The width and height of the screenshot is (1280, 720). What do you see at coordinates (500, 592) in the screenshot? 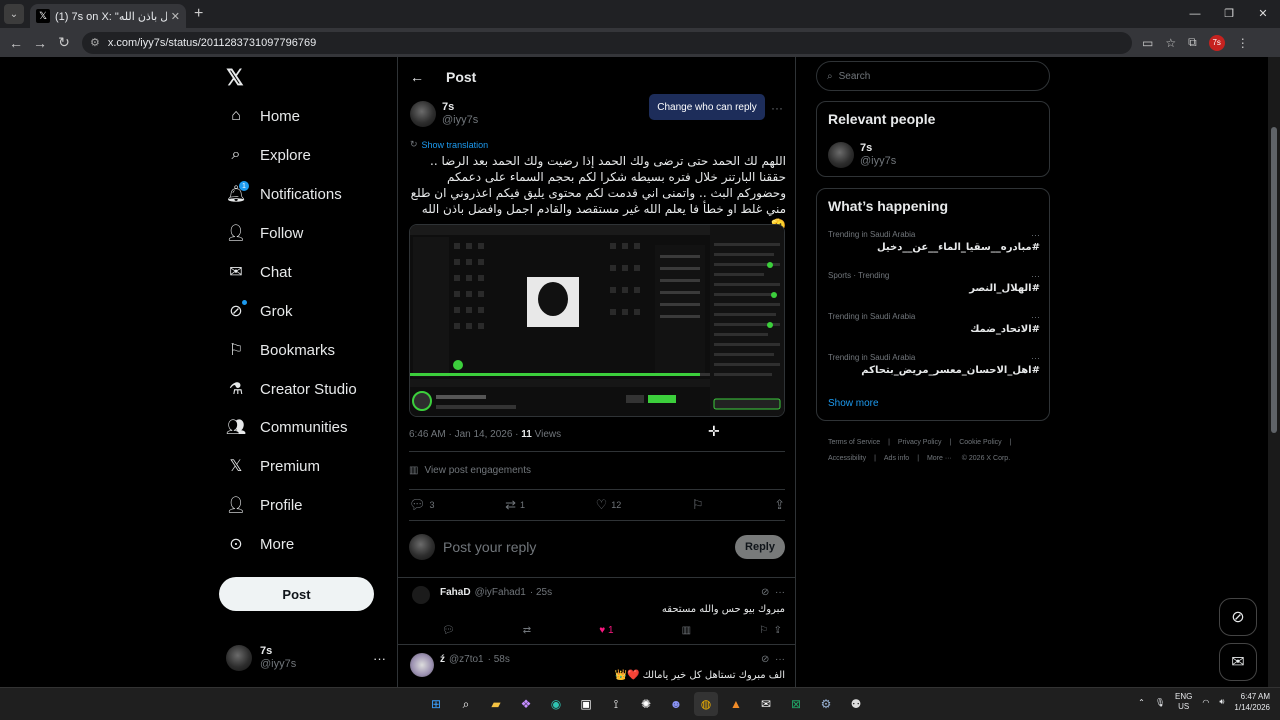
I see `reply-author-handle: @iyFahad1` at bounding box center [500, 592].